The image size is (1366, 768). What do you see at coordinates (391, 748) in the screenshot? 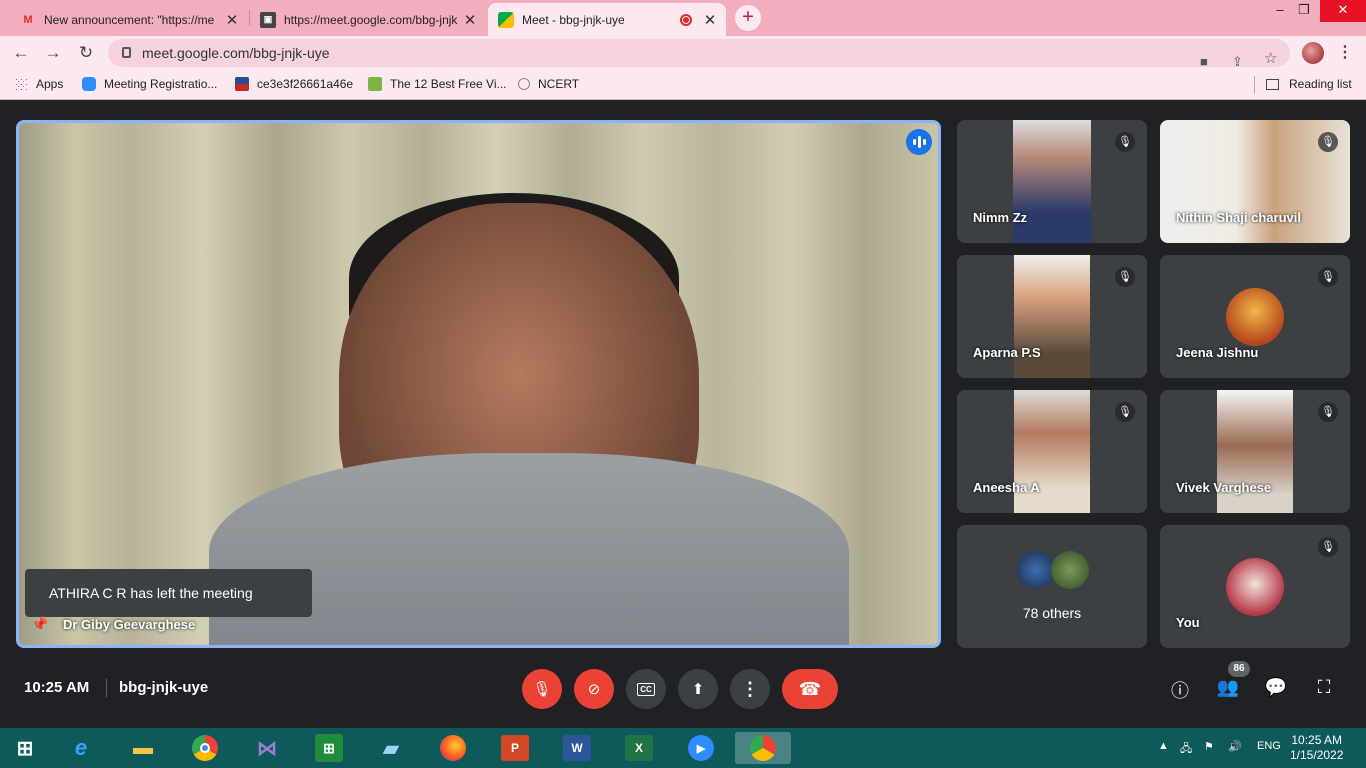
I see `notepad-icon: ▰` at bounding box center [391, 748].